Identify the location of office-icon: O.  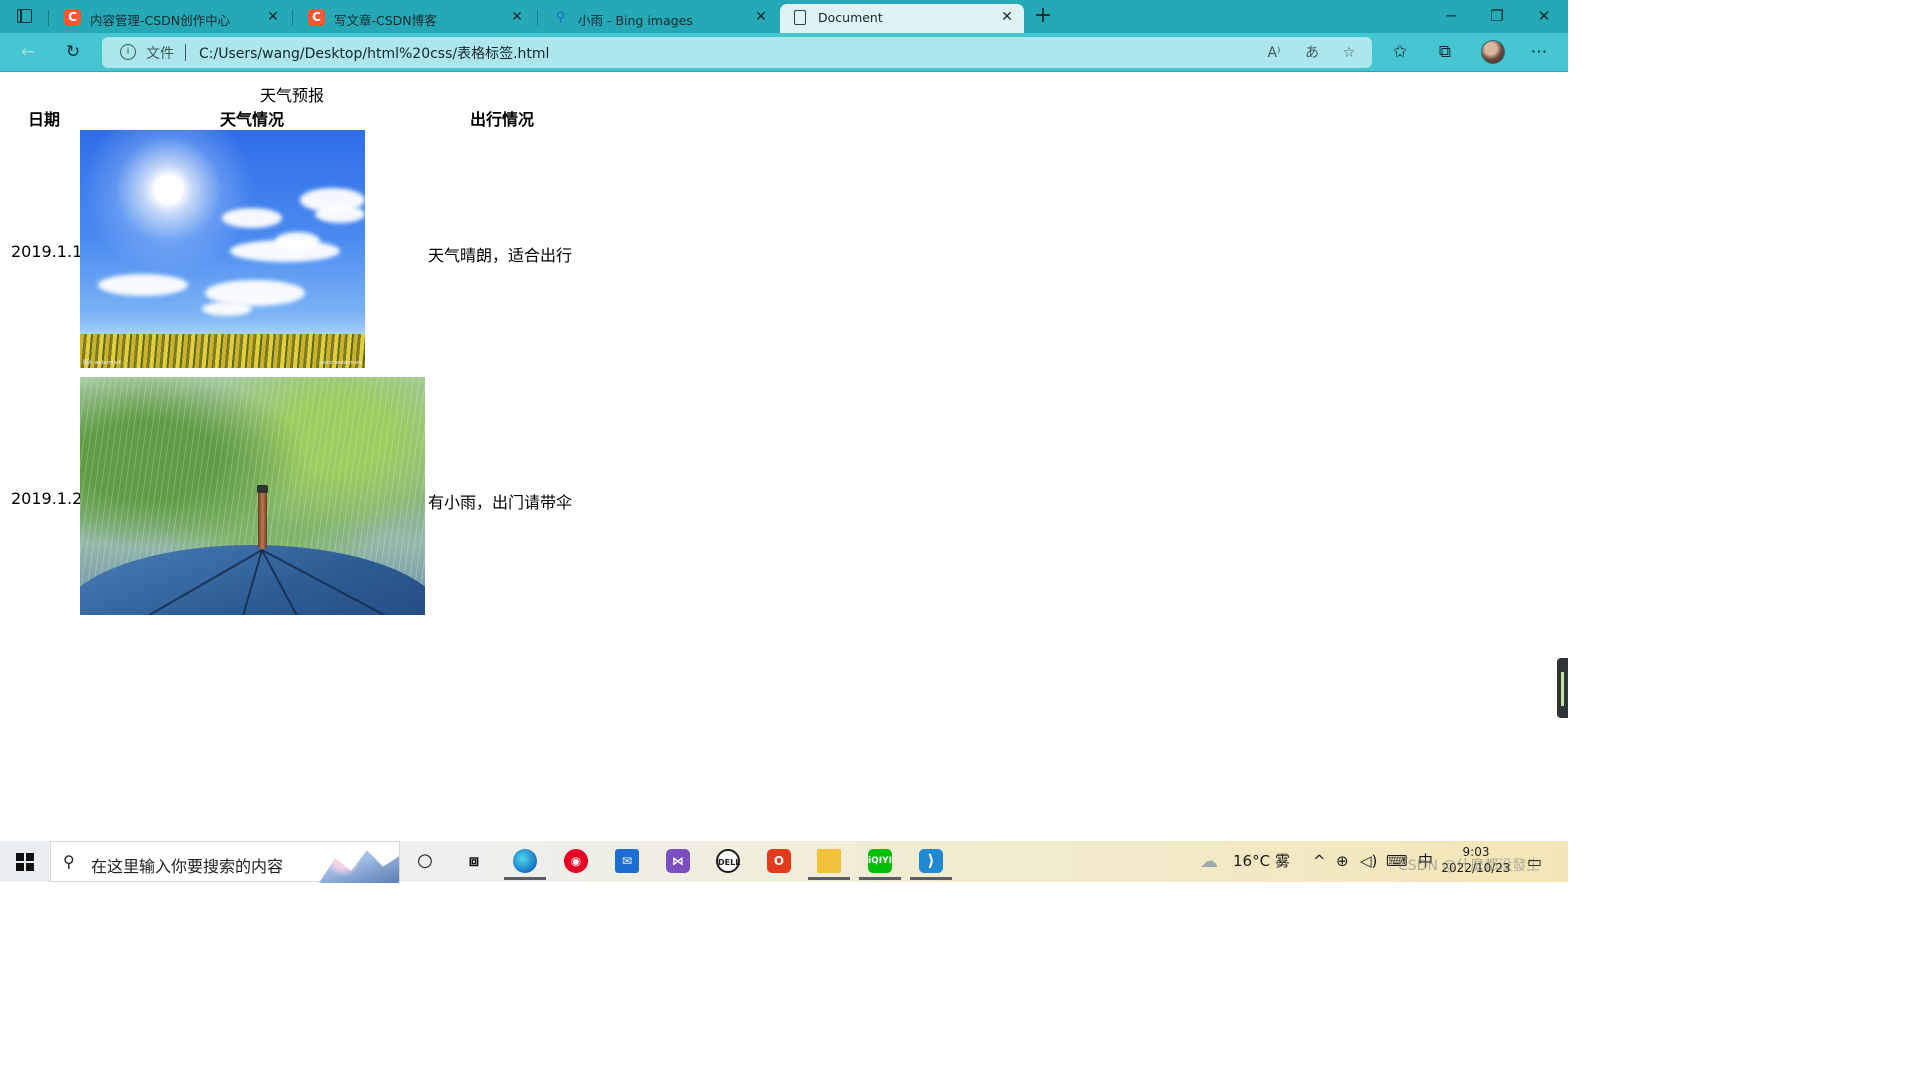
(779, 861).